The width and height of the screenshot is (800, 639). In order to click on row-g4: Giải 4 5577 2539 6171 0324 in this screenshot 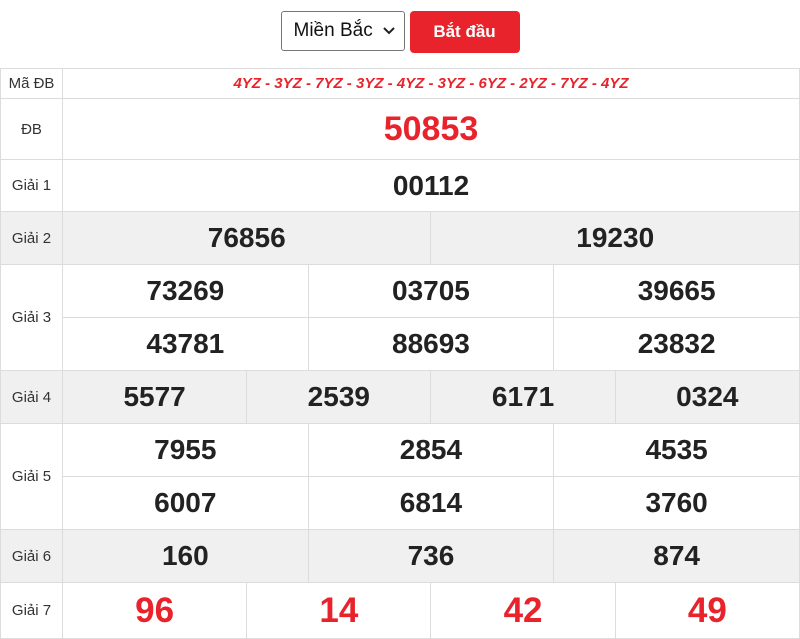, I will do `click(400, 397)`.